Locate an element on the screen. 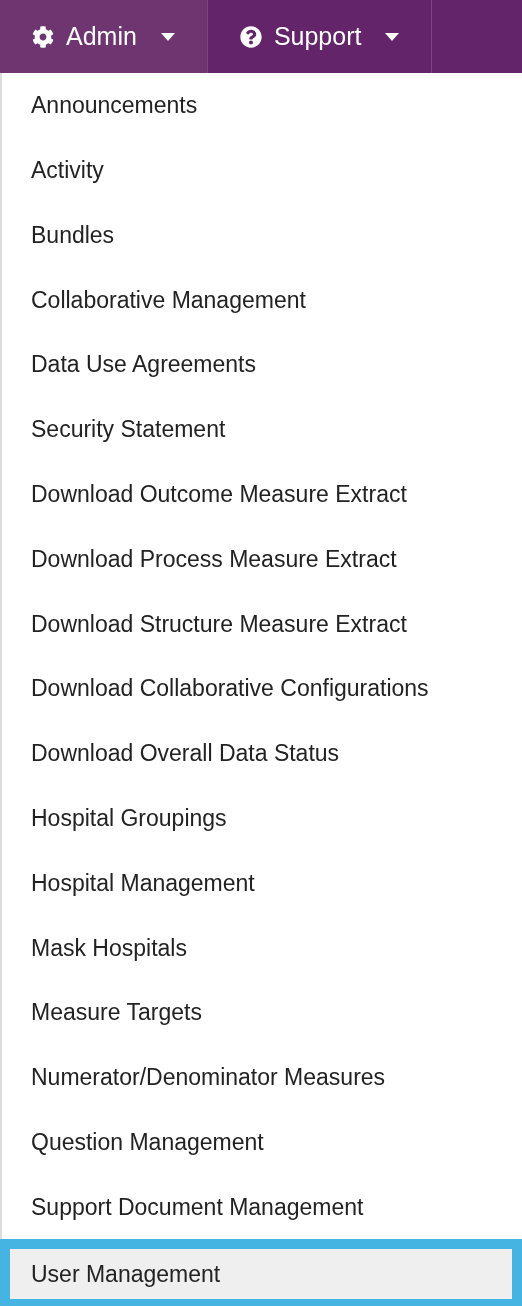 The image size is (522, 1306). menu-item: Data Use Agreements is located at coordinates (262, 364).